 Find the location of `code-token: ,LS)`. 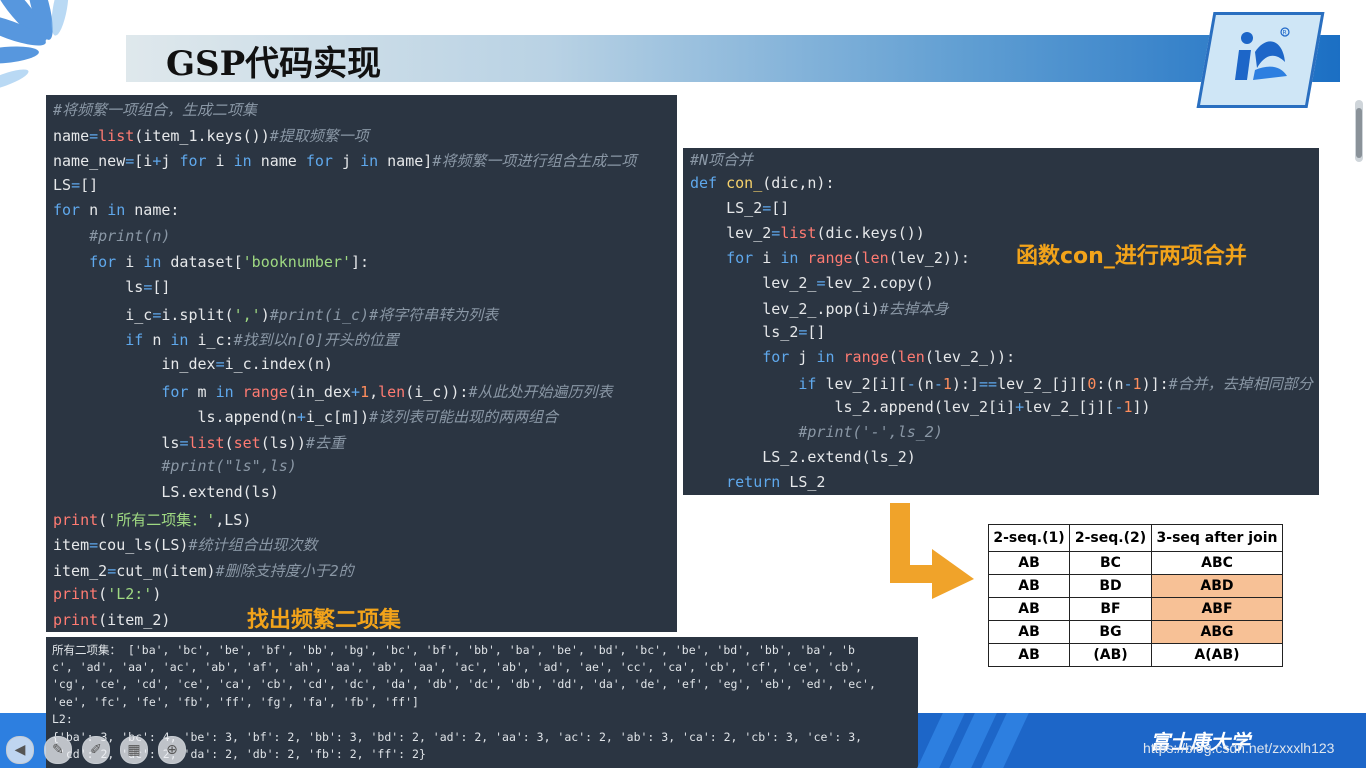

code-token: ,LS) is located at coordinates (233, 519).